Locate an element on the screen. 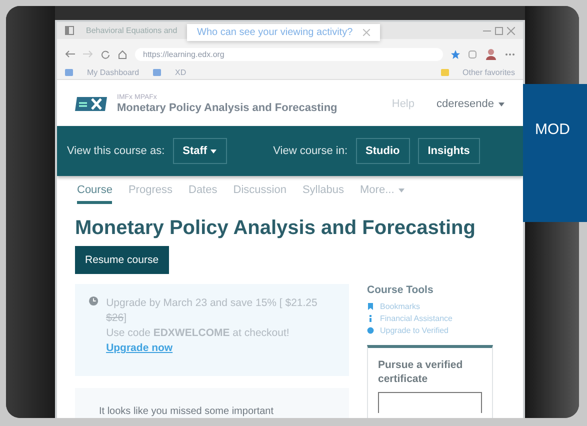 The image size is (587, 426). address-field: https://learning.edx.org is located at coordinates (289, 54).